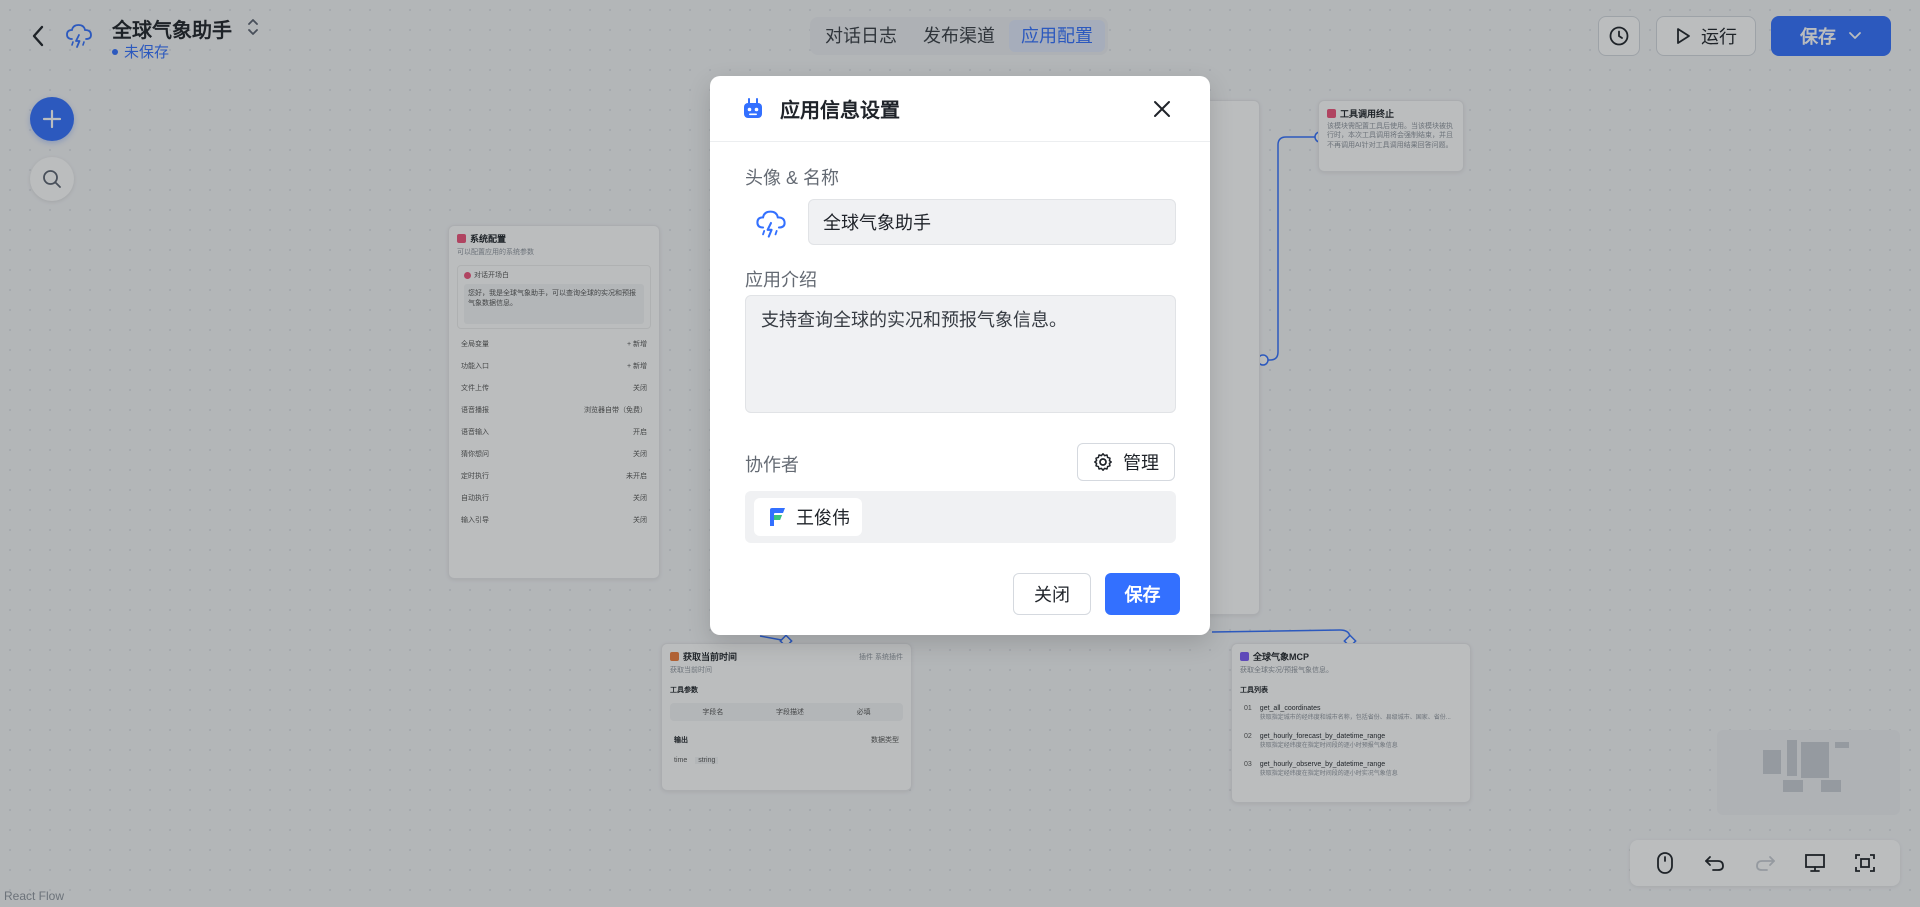  I want to click on collaborator-list: 王俊伟, so click(960, 517).